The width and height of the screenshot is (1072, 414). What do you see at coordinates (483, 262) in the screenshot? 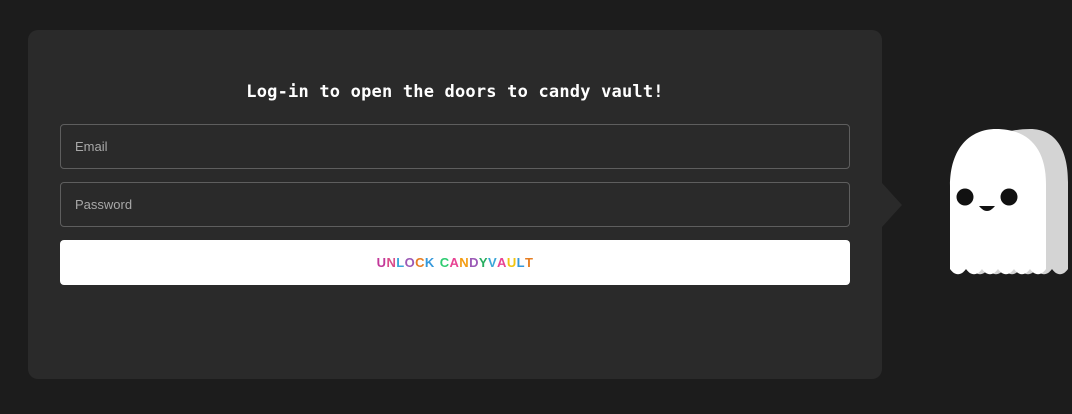
I see `unlock-label-letter: Y` at bounding box center [483, 262].